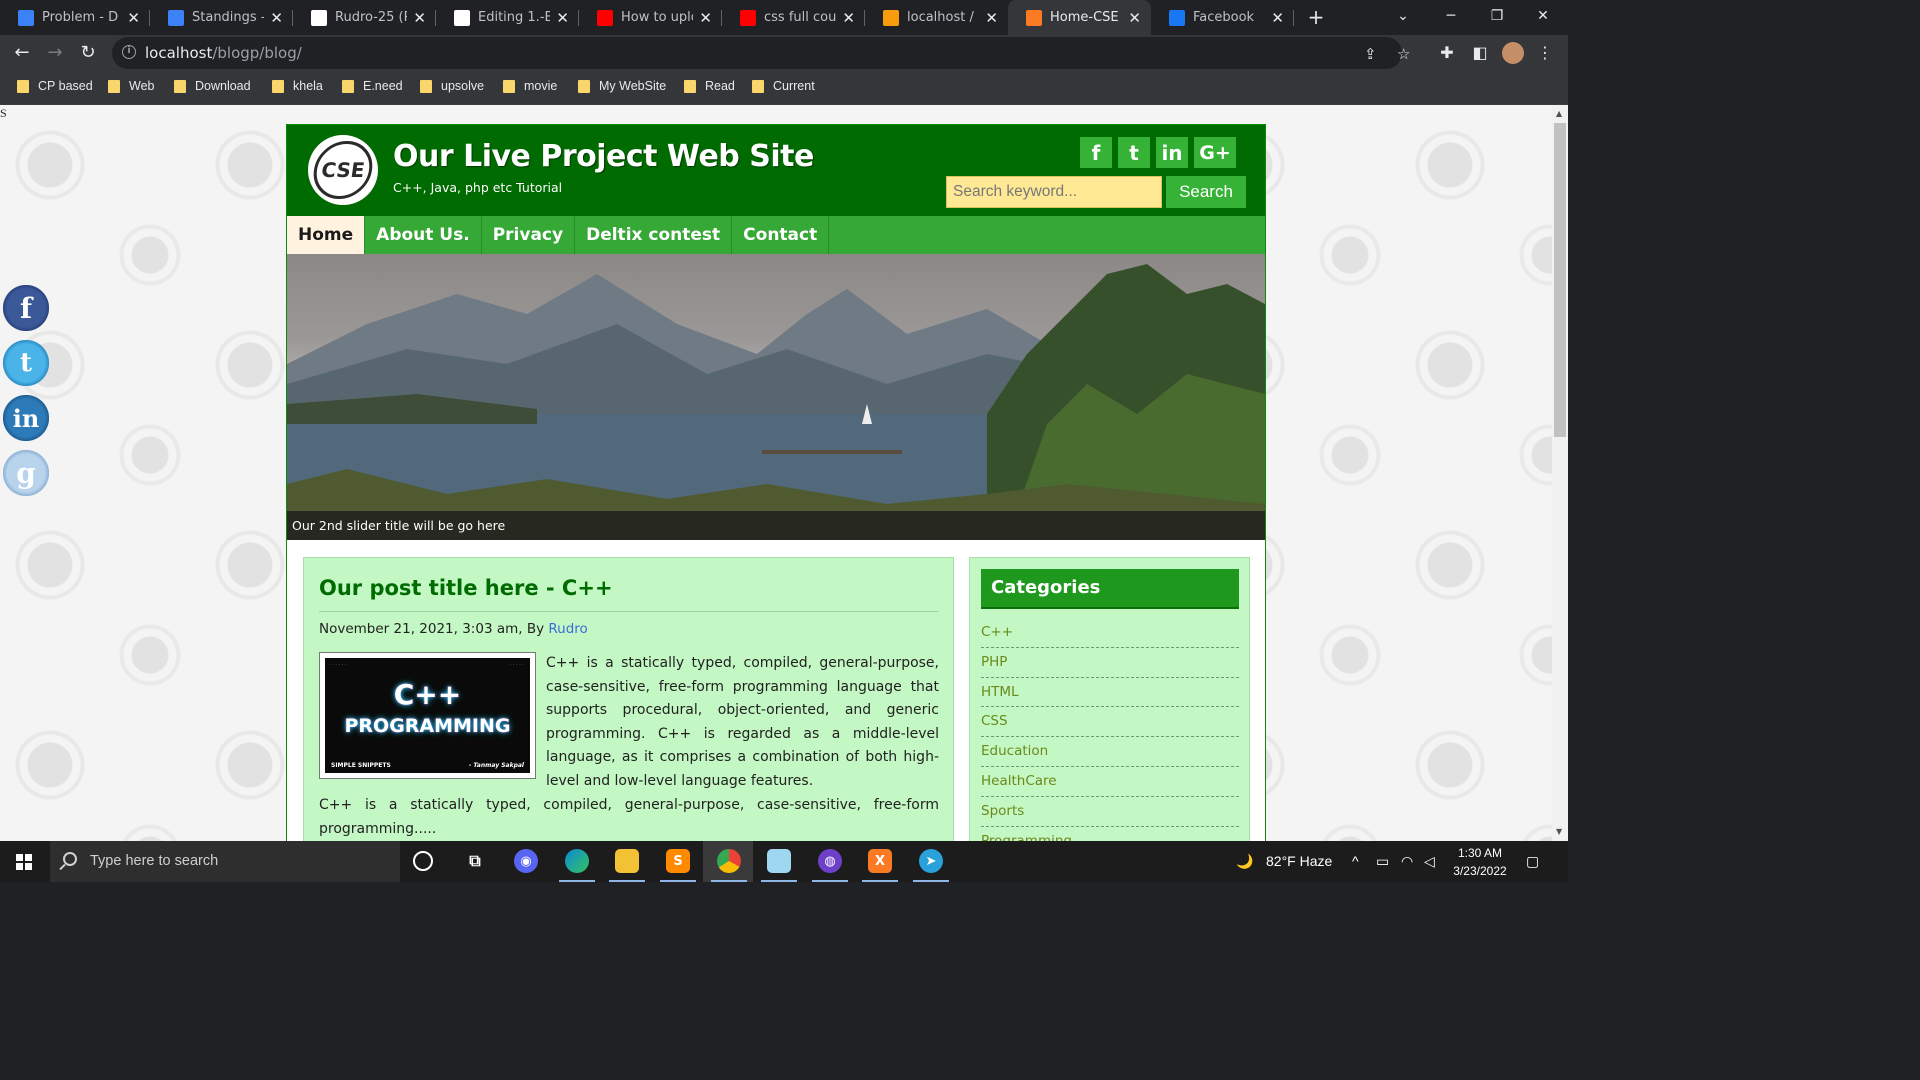 This screenshot has height=1080, width=1920. Describe the element at coordinates (931, 865) in the screenshot. I see `telegram-icon: ➤` at that location.